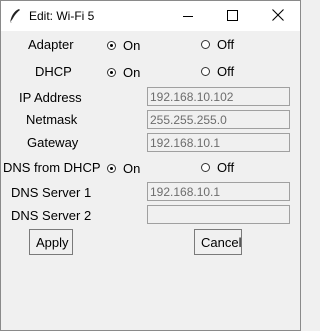 The width and height of the screenshot is (320, 331). Describe the element at coordinates (226, 167) in the screenshot. I see `dns-from-dhcp-off-label: Off` at that location.